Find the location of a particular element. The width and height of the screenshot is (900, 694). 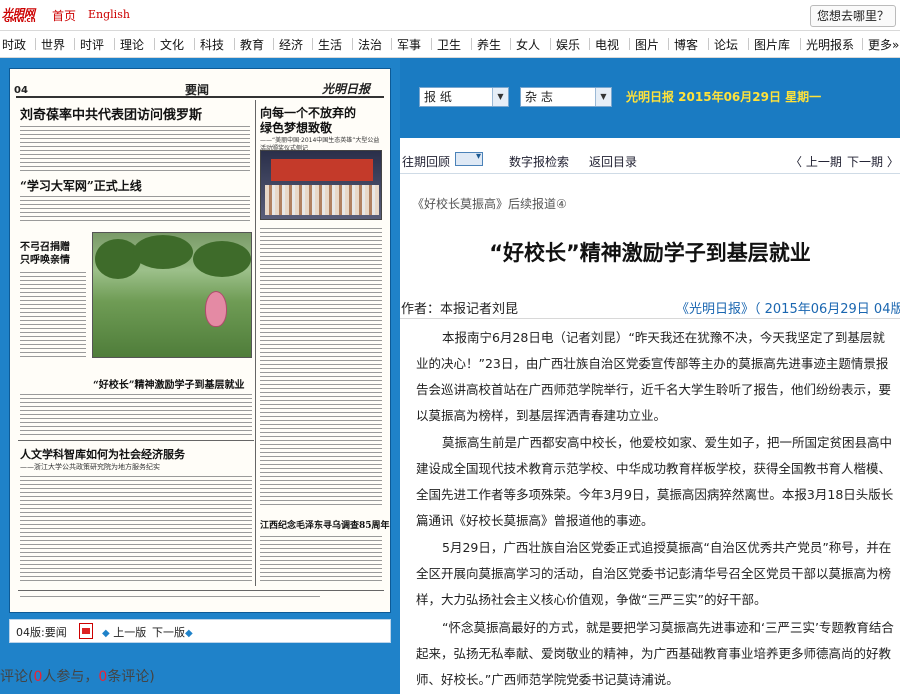

page-pager: 04版:要闻 ◆ 上一版 下一版◆ is located at coordinates (200, 631).